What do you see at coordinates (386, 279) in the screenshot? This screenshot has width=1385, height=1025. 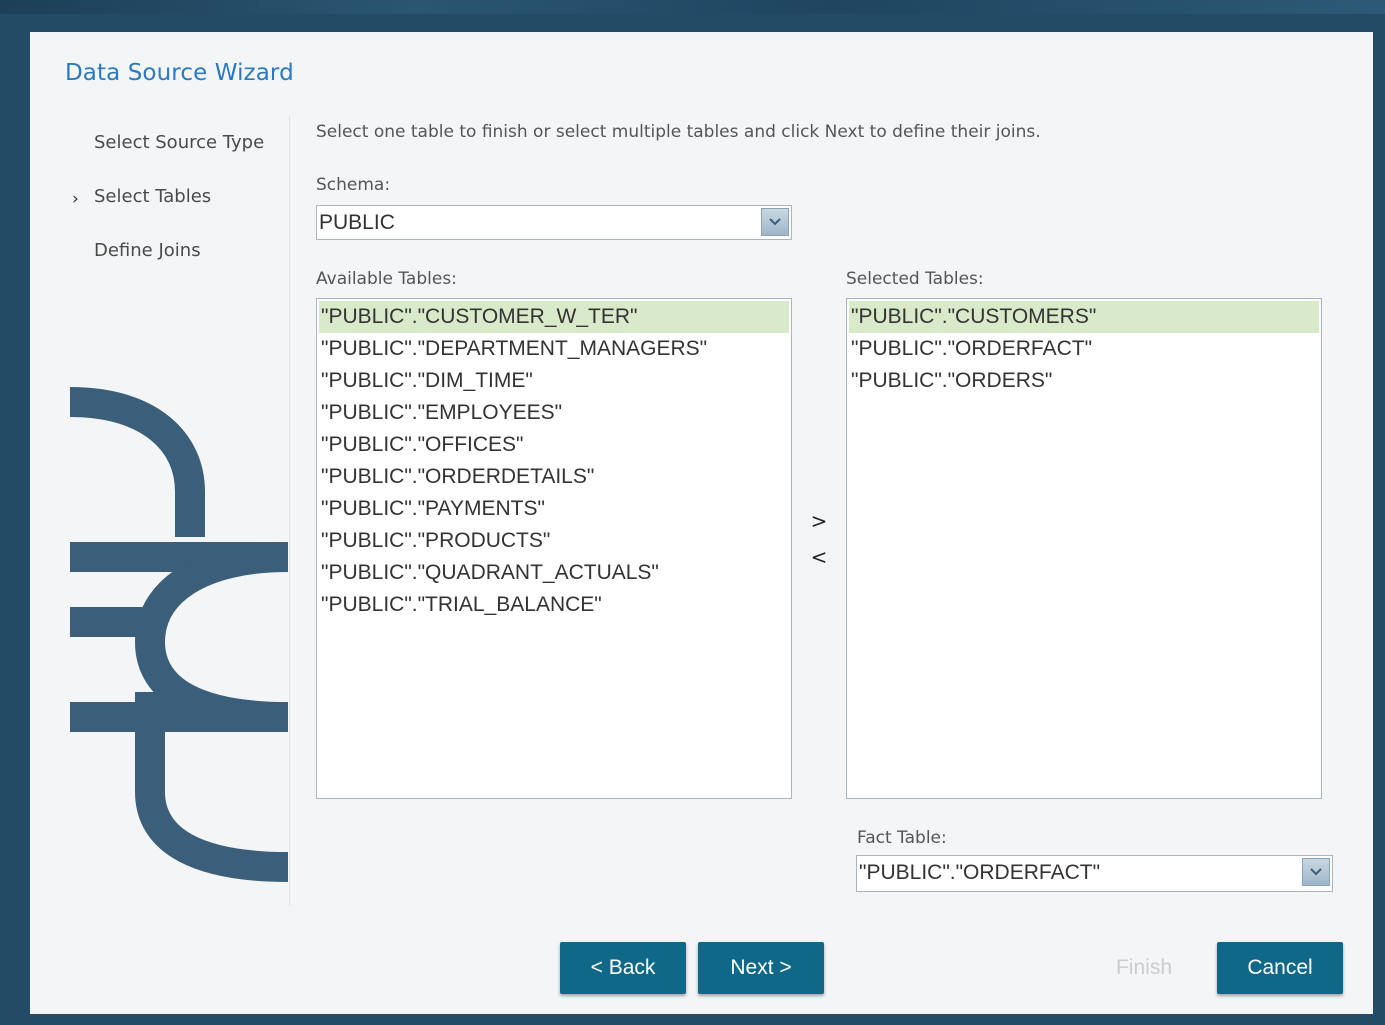 I see `available-tables-label: Available Tables:` at bounding box center [386, 279].